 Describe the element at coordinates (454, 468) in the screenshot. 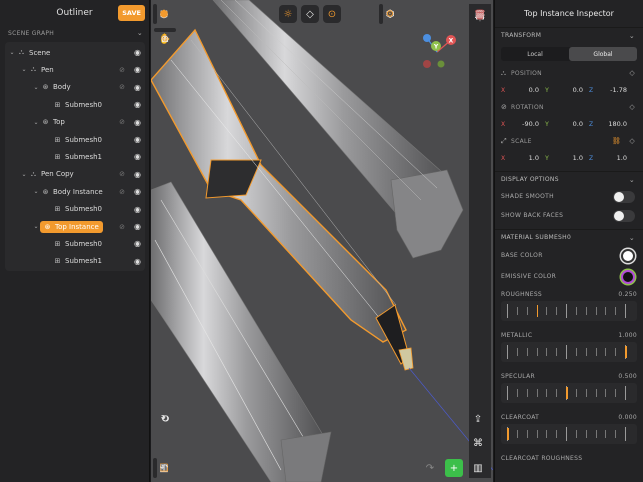

I see `add-object-button: +` at that location.